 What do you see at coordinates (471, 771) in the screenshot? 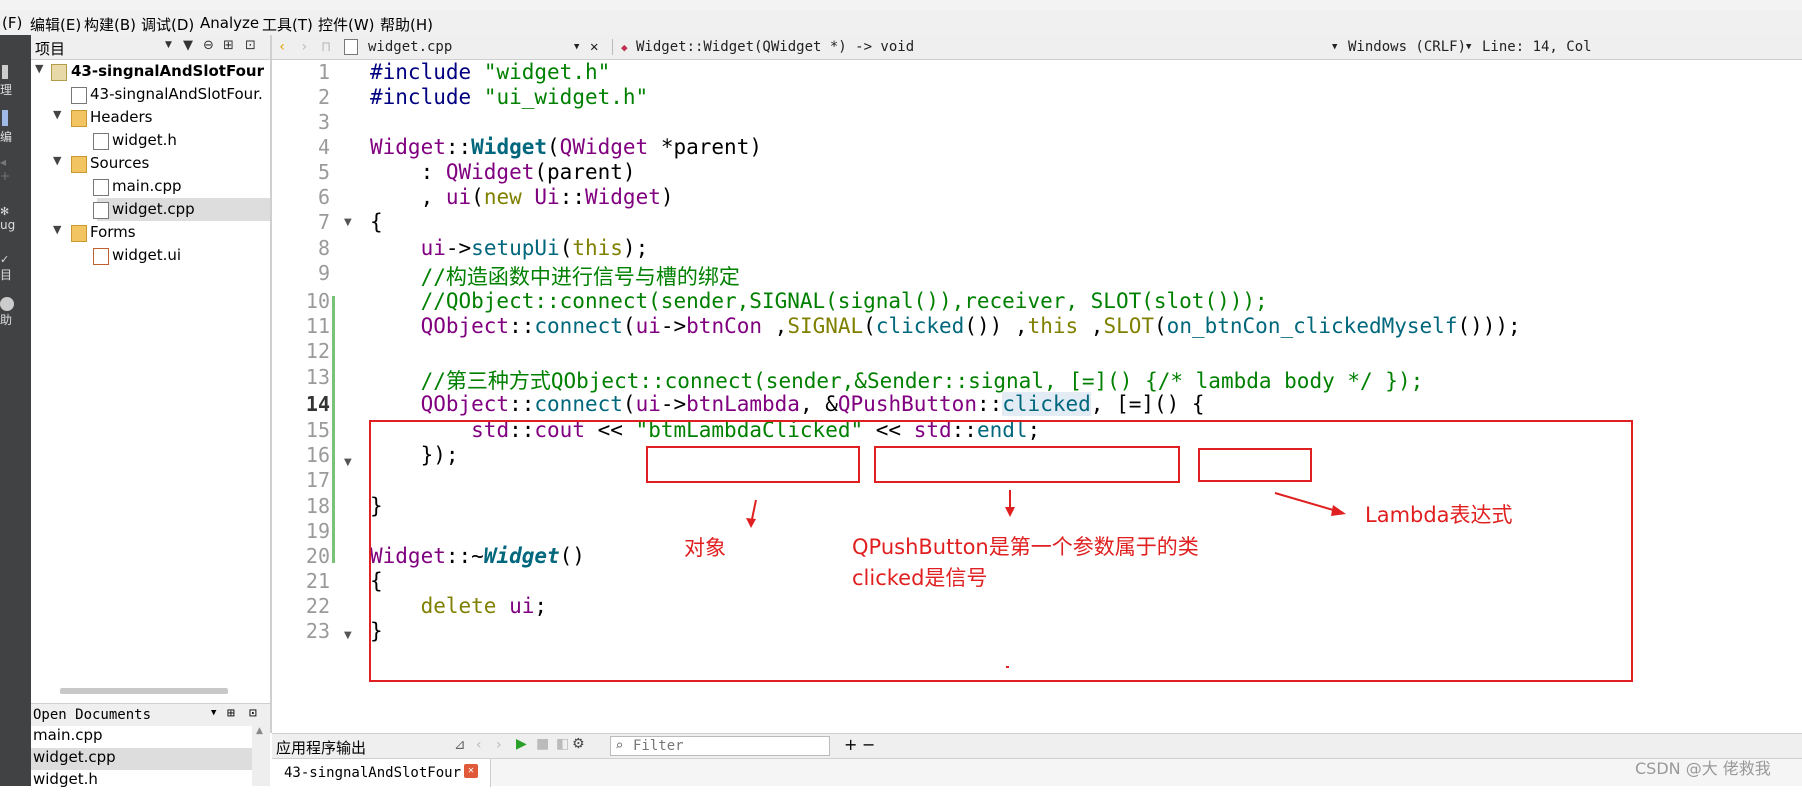
I see `close-tab-icon: ✕` at bounding box center [471, 771].